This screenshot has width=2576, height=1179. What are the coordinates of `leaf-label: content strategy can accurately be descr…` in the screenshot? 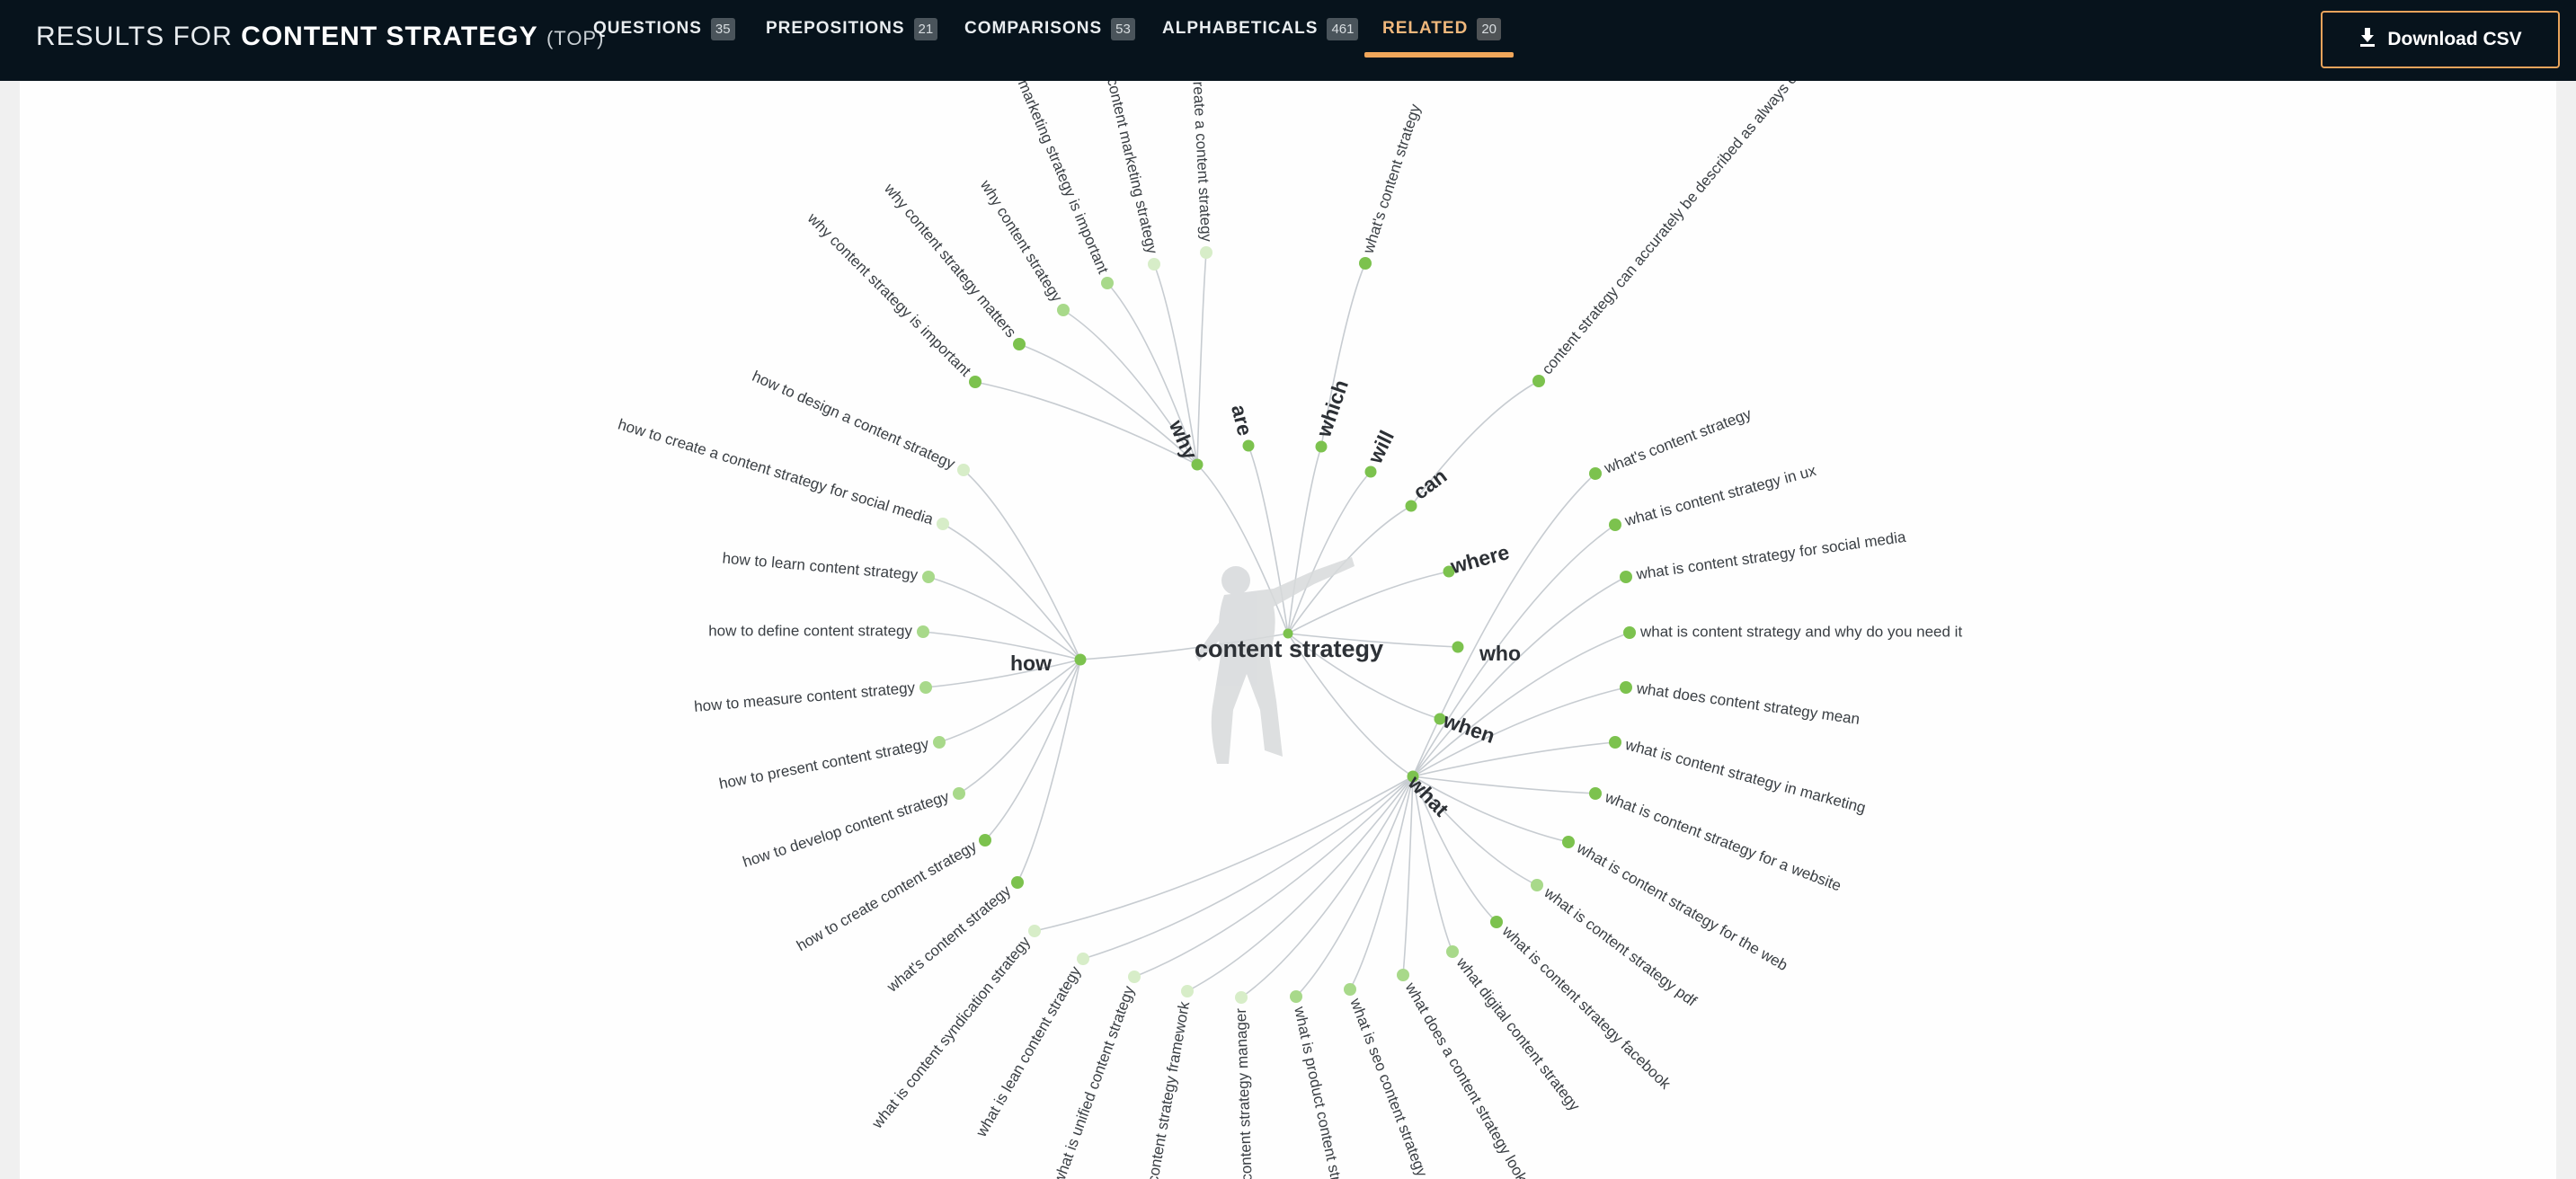 It's located at (1673, 229).